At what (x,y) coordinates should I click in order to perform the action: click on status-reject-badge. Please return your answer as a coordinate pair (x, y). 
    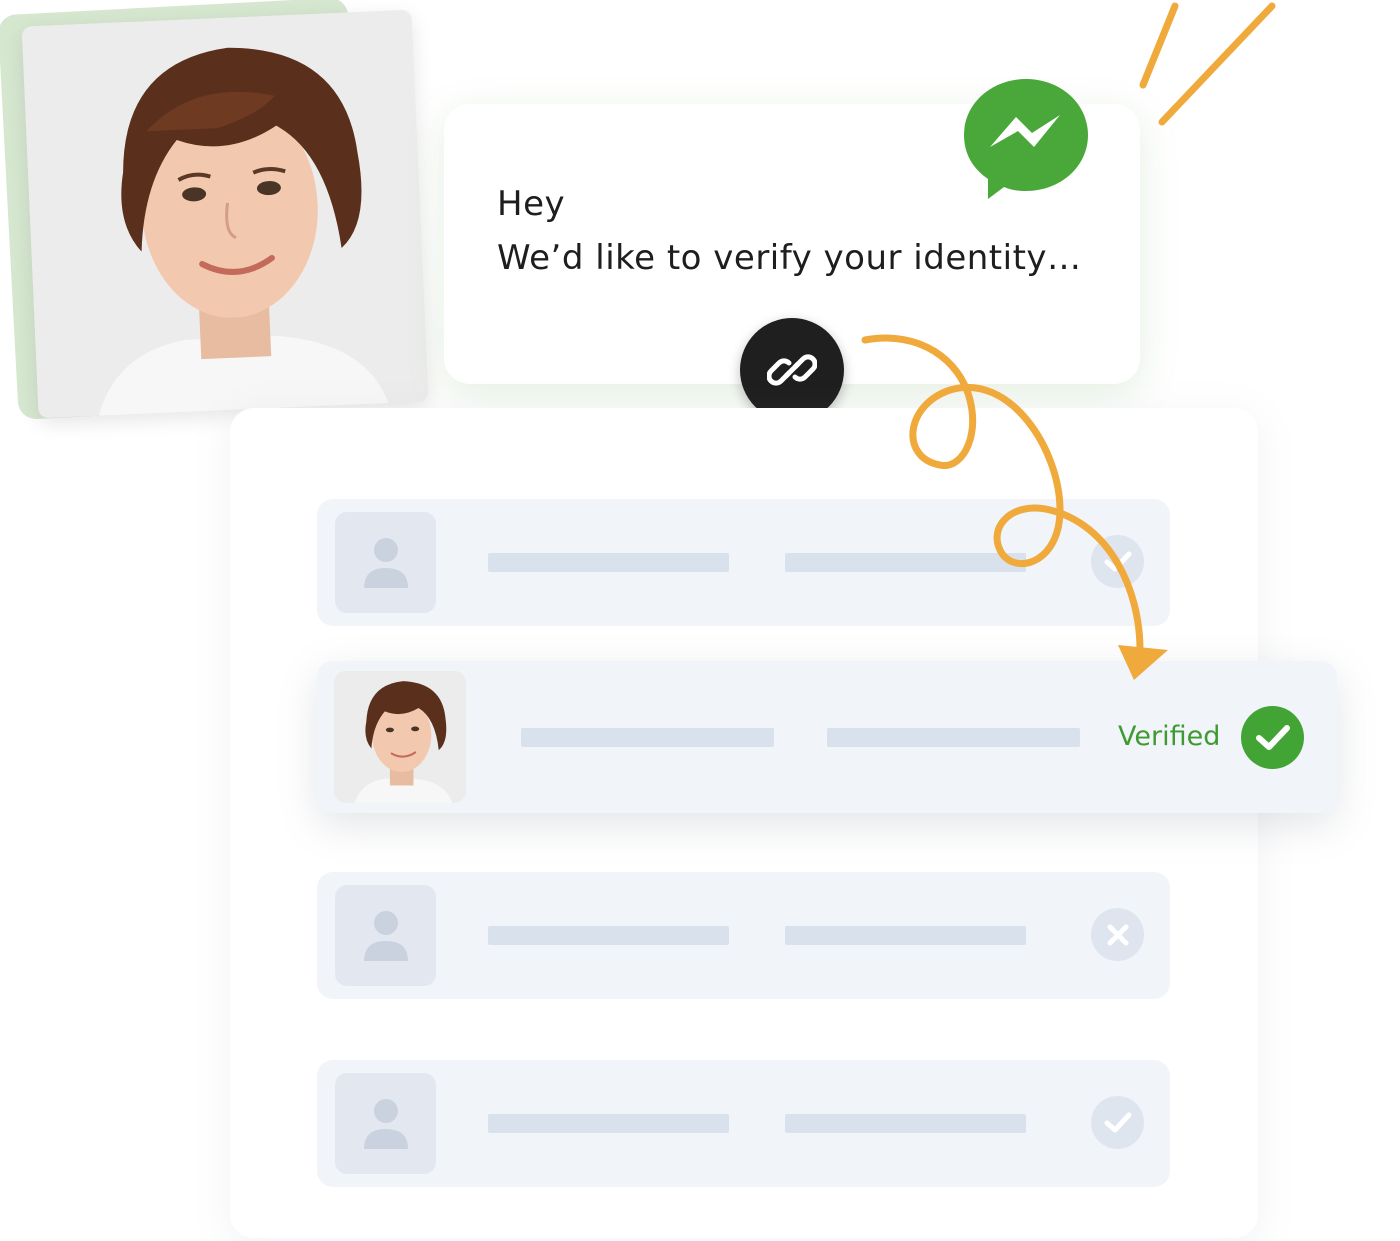
    Looking at the image, I should click on (1117, 934).